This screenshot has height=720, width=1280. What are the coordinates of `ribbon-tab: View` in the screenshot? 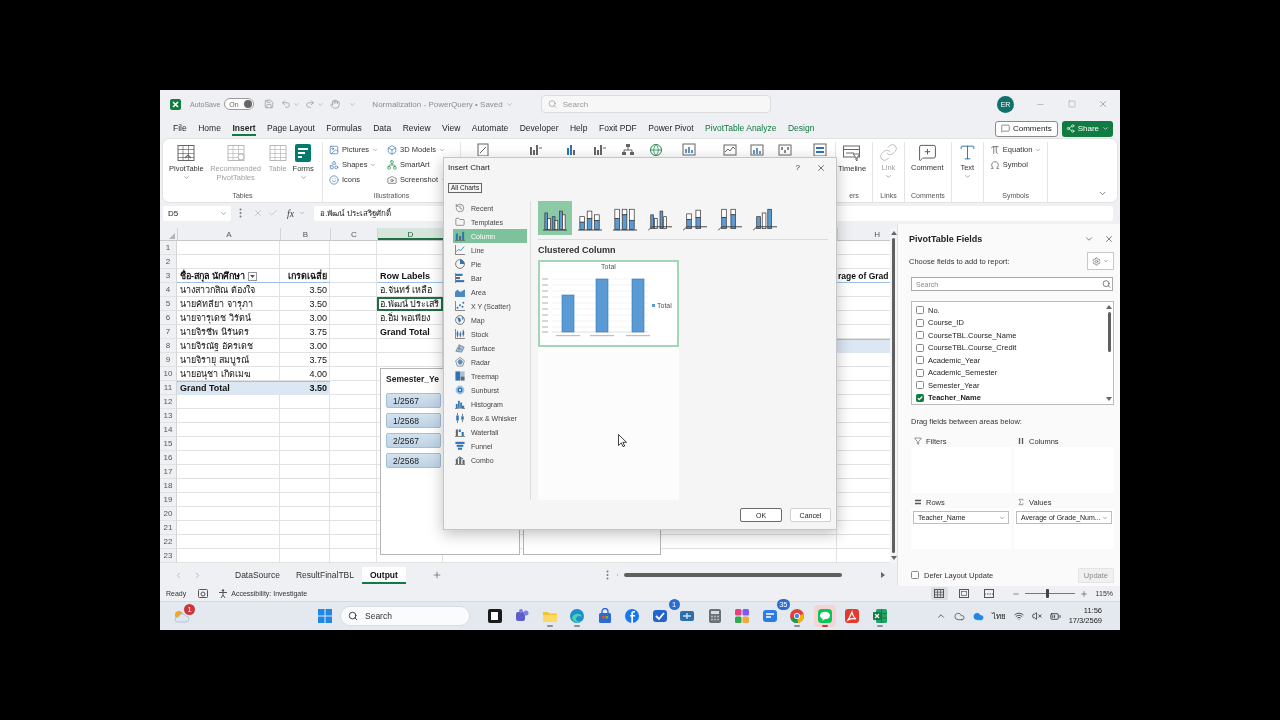 It's located at (451, 128).